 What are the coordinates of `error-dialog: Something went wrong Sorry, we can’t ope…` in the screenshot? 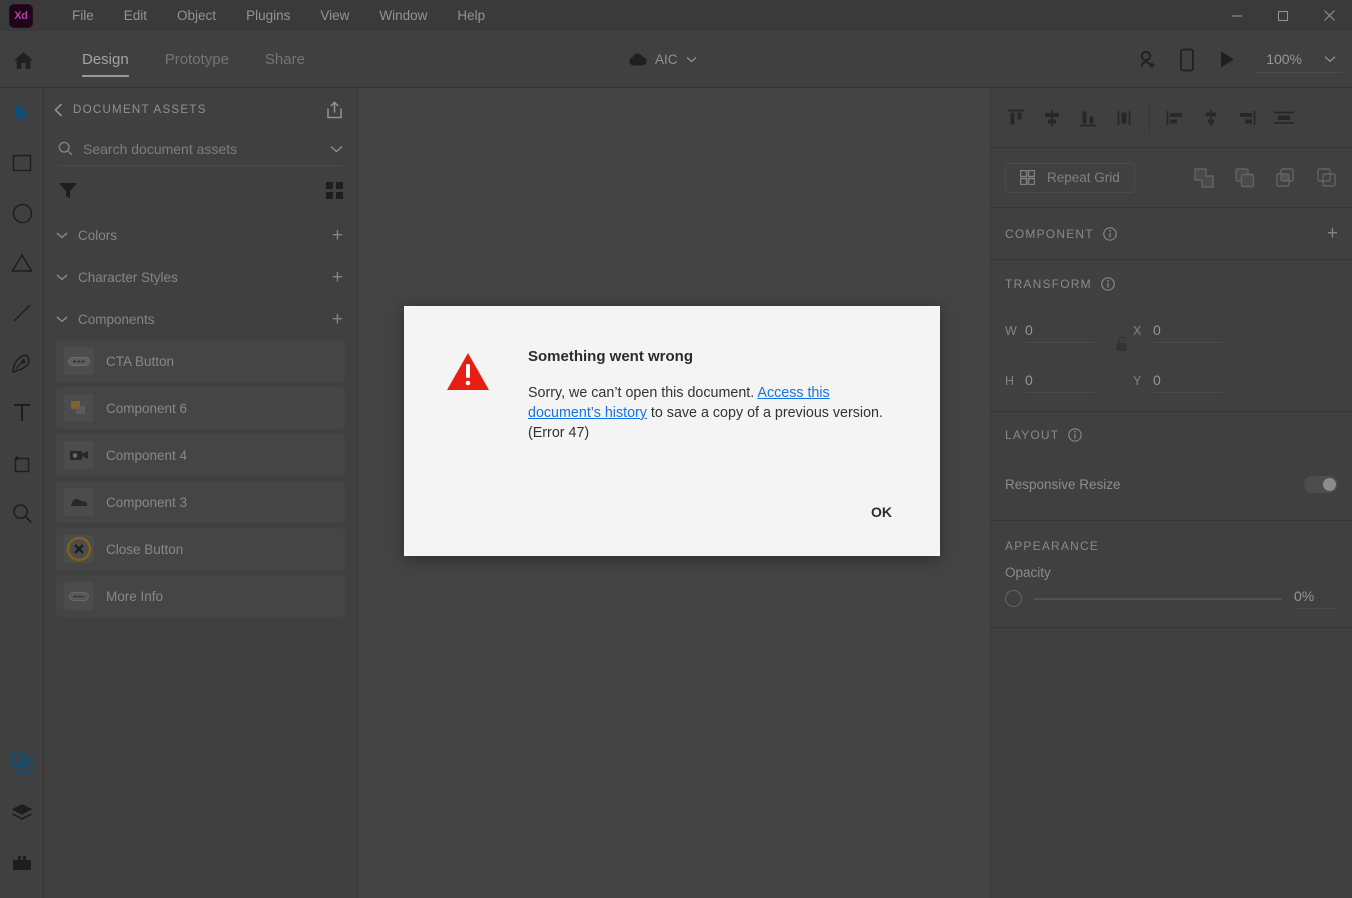 It's located at (672, 431).